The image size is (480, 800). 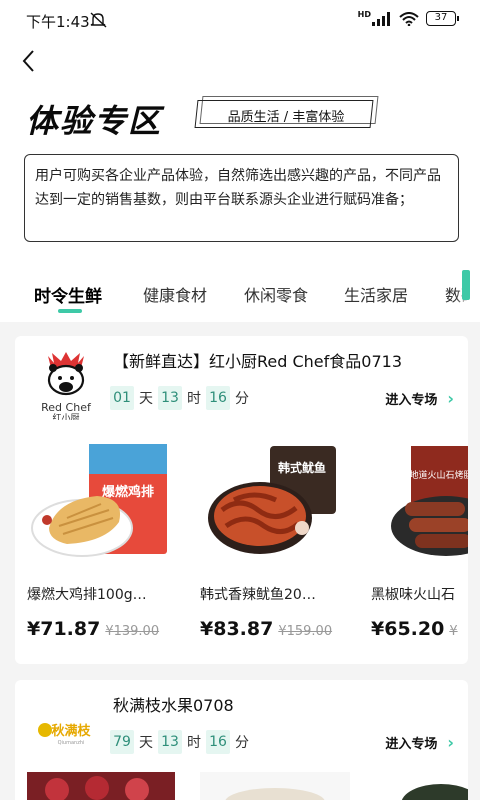 I want to click on wifi-icon, so click(x=409, y=18).